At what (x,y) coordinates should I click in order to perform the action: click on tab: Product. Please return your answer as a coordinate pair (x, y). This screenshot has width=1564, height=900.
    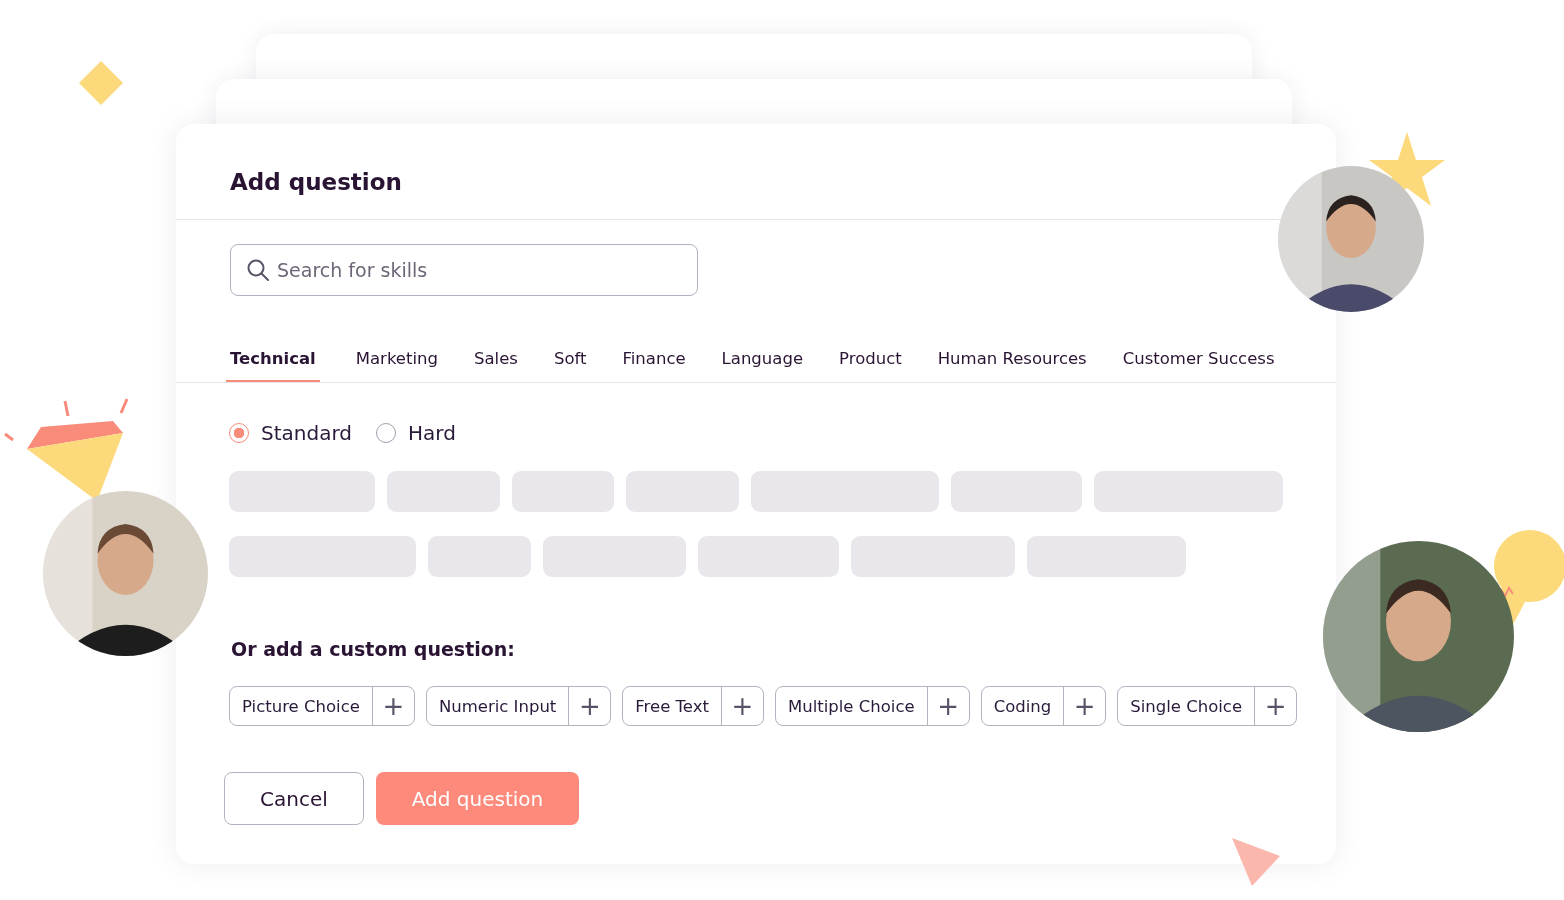
    Looking at the image, I should click on (870, 362).